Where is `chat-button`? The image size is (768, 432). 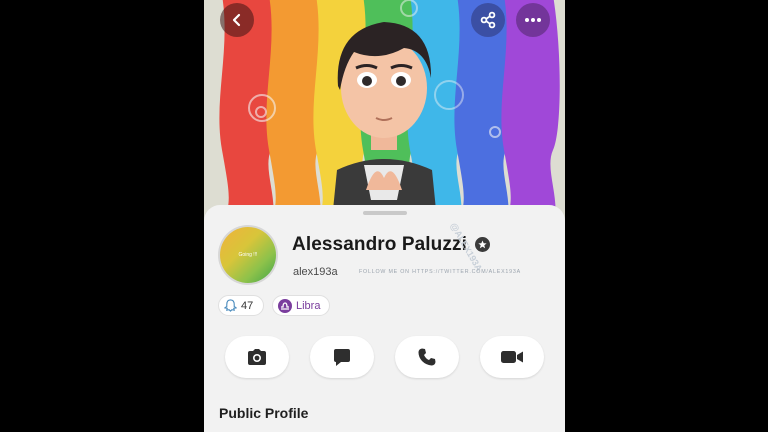
chat-button is located at coordinates (342, 357).